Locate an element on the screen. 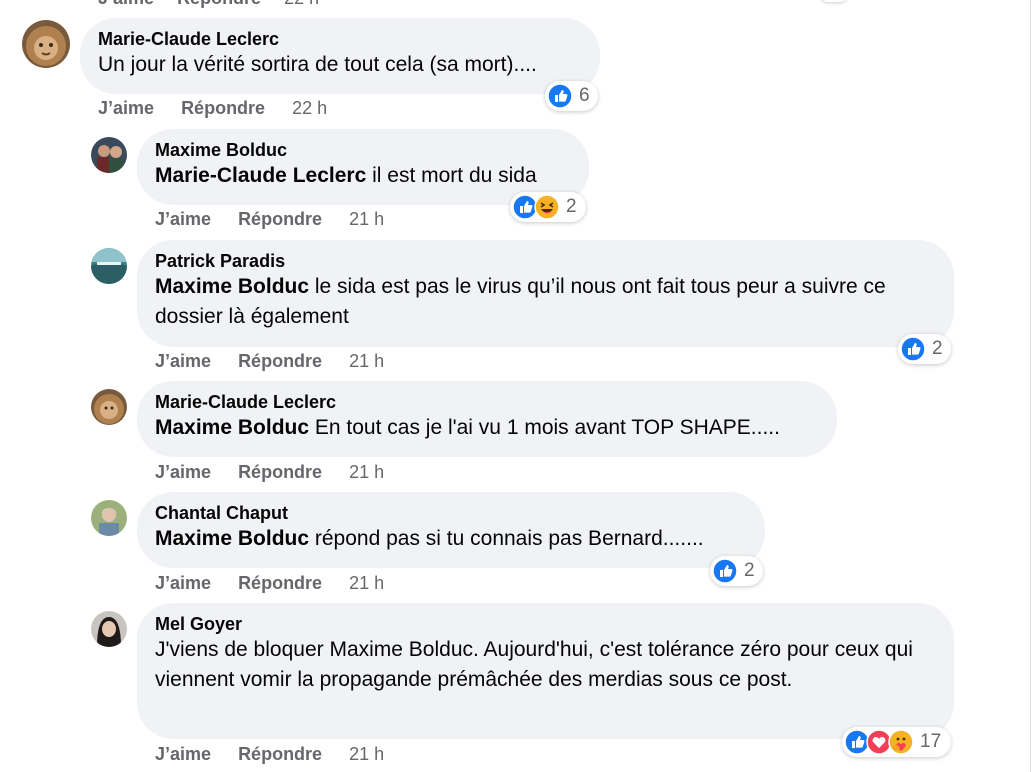 The image size is (1034, 772). reaction-count: 6 is located at coordinates (584, 95).